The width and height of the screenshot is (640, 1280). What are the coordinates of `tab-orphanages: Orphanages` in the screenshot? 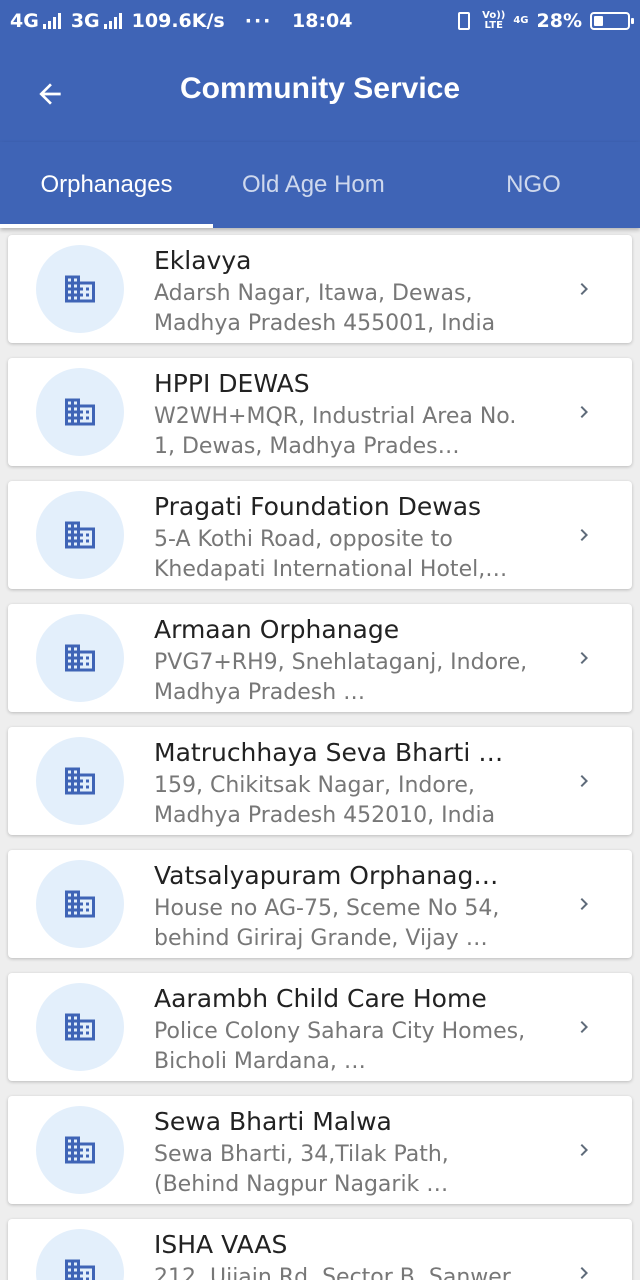 It's located at (106, 185).